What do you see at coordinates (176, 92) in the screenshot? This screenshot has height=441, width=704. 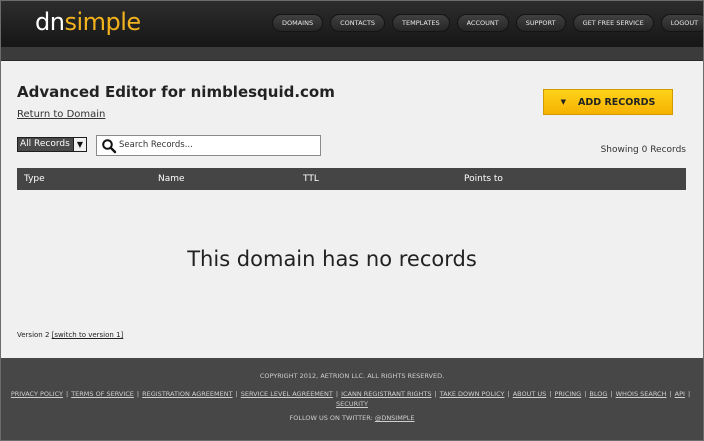 I see `page-title: Advanced Editor for nimblesquid.com` at bounding box center [176, 92].